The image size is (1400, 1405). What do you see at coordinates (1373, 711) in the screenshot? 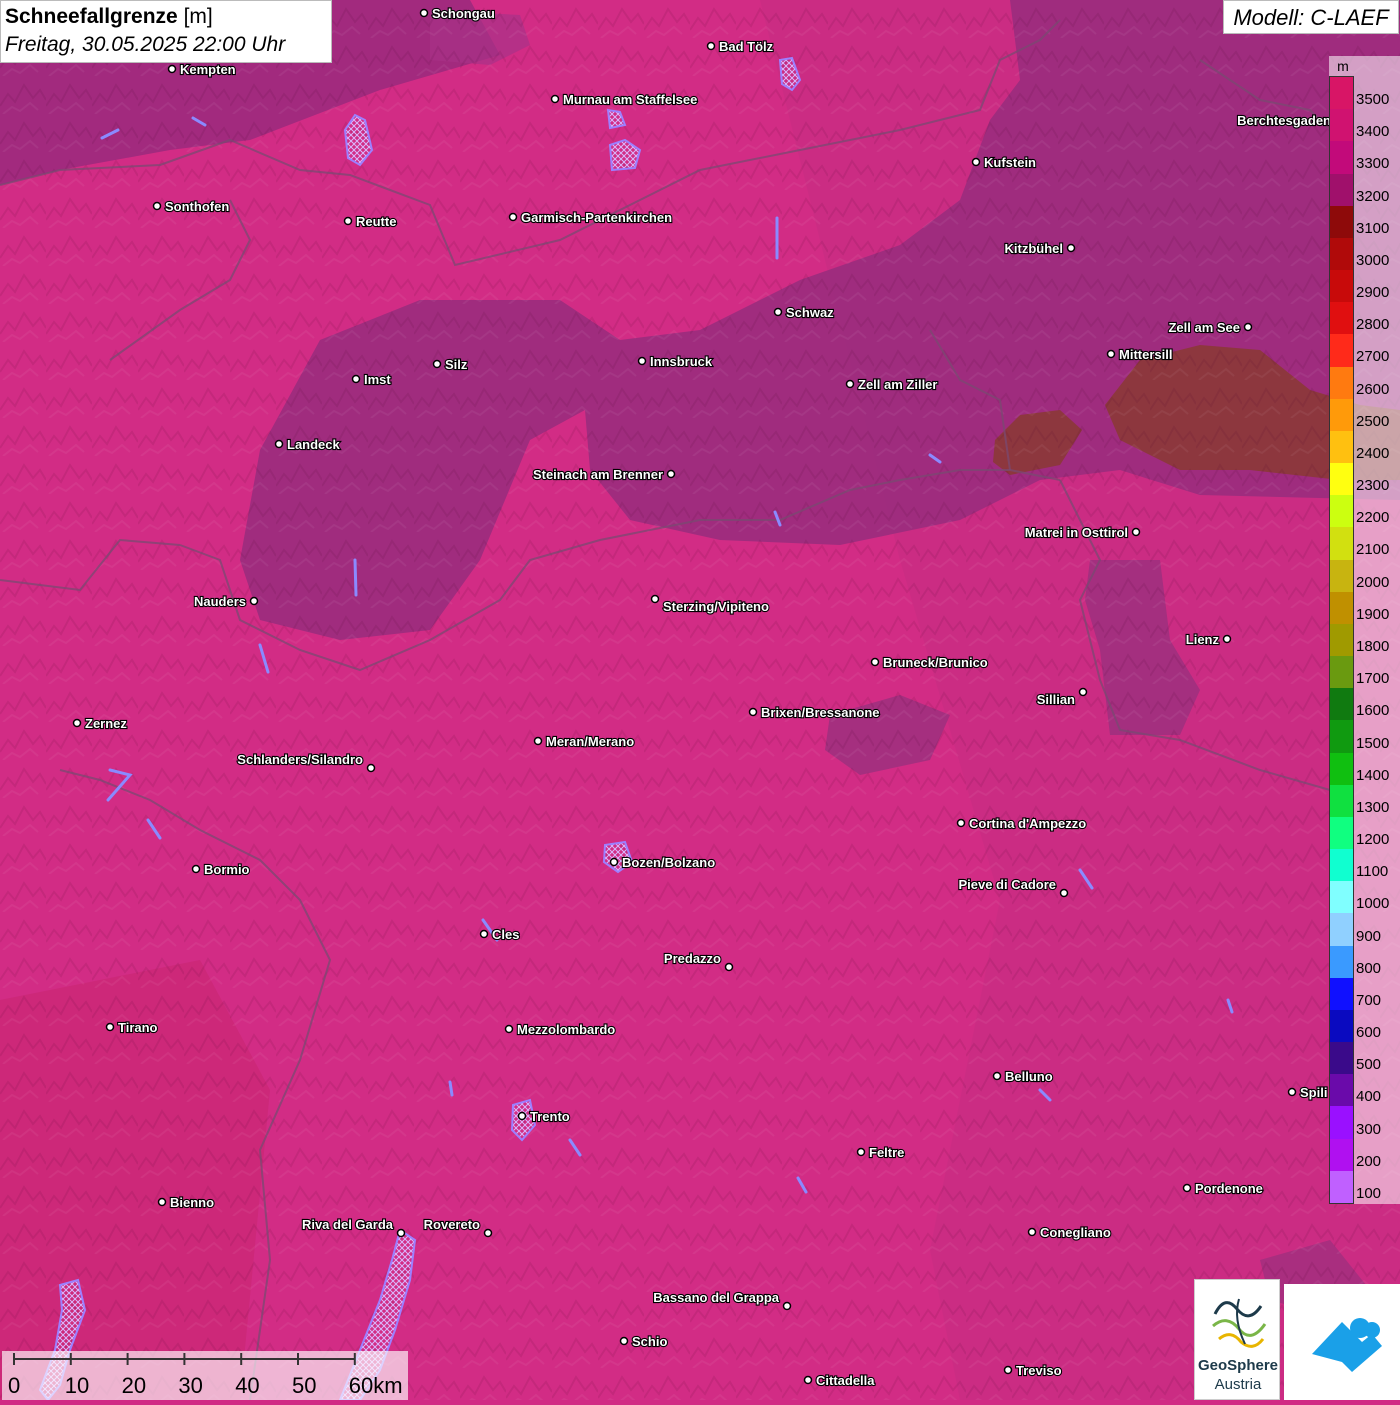
I see `legend-label: 1600` at bounding box center [1373, 711].